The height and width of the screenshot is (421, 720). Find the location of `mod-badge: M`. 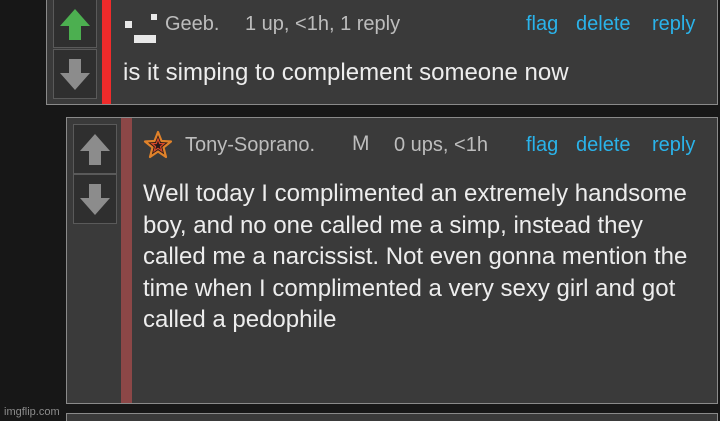

mod-badge: M is located at coordinates (361, 143).